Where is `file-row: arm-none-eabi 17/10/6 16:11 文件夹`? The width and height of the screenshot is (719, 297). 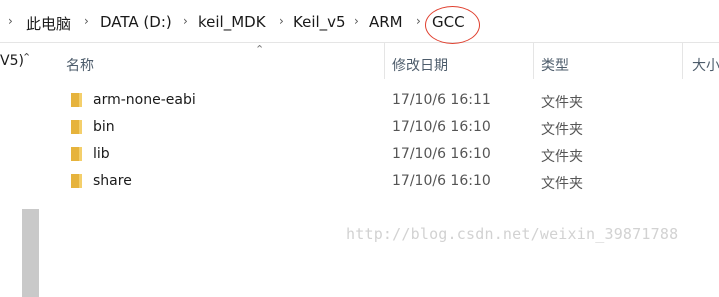
file-row: arm-none-eabi 17/10/6 16:11 文件夹 is located at coordinates (380, 101).